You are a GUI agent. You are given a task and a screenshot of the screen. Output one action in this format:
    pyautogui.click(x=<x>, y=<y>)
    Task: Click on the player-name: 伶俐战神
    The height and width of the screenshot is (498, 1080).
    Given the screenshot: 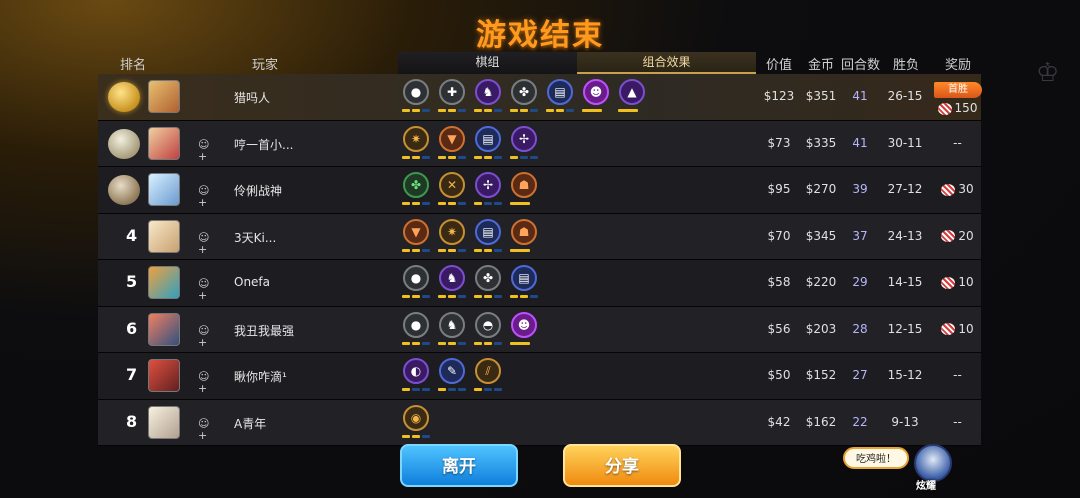 What is the action you would take?
    pyautogui.click(x=258, y=191)
    